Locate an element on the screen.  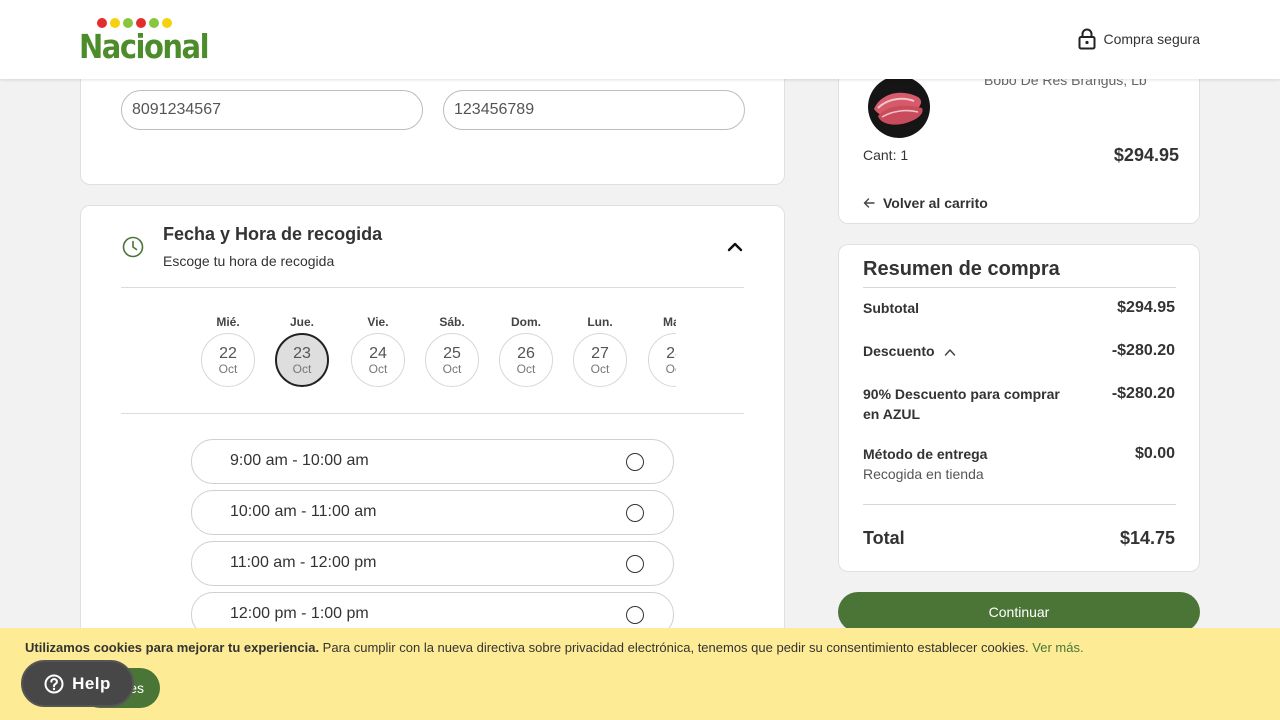
discount-value: -$280.20 is located at coordinates (1143, 350).